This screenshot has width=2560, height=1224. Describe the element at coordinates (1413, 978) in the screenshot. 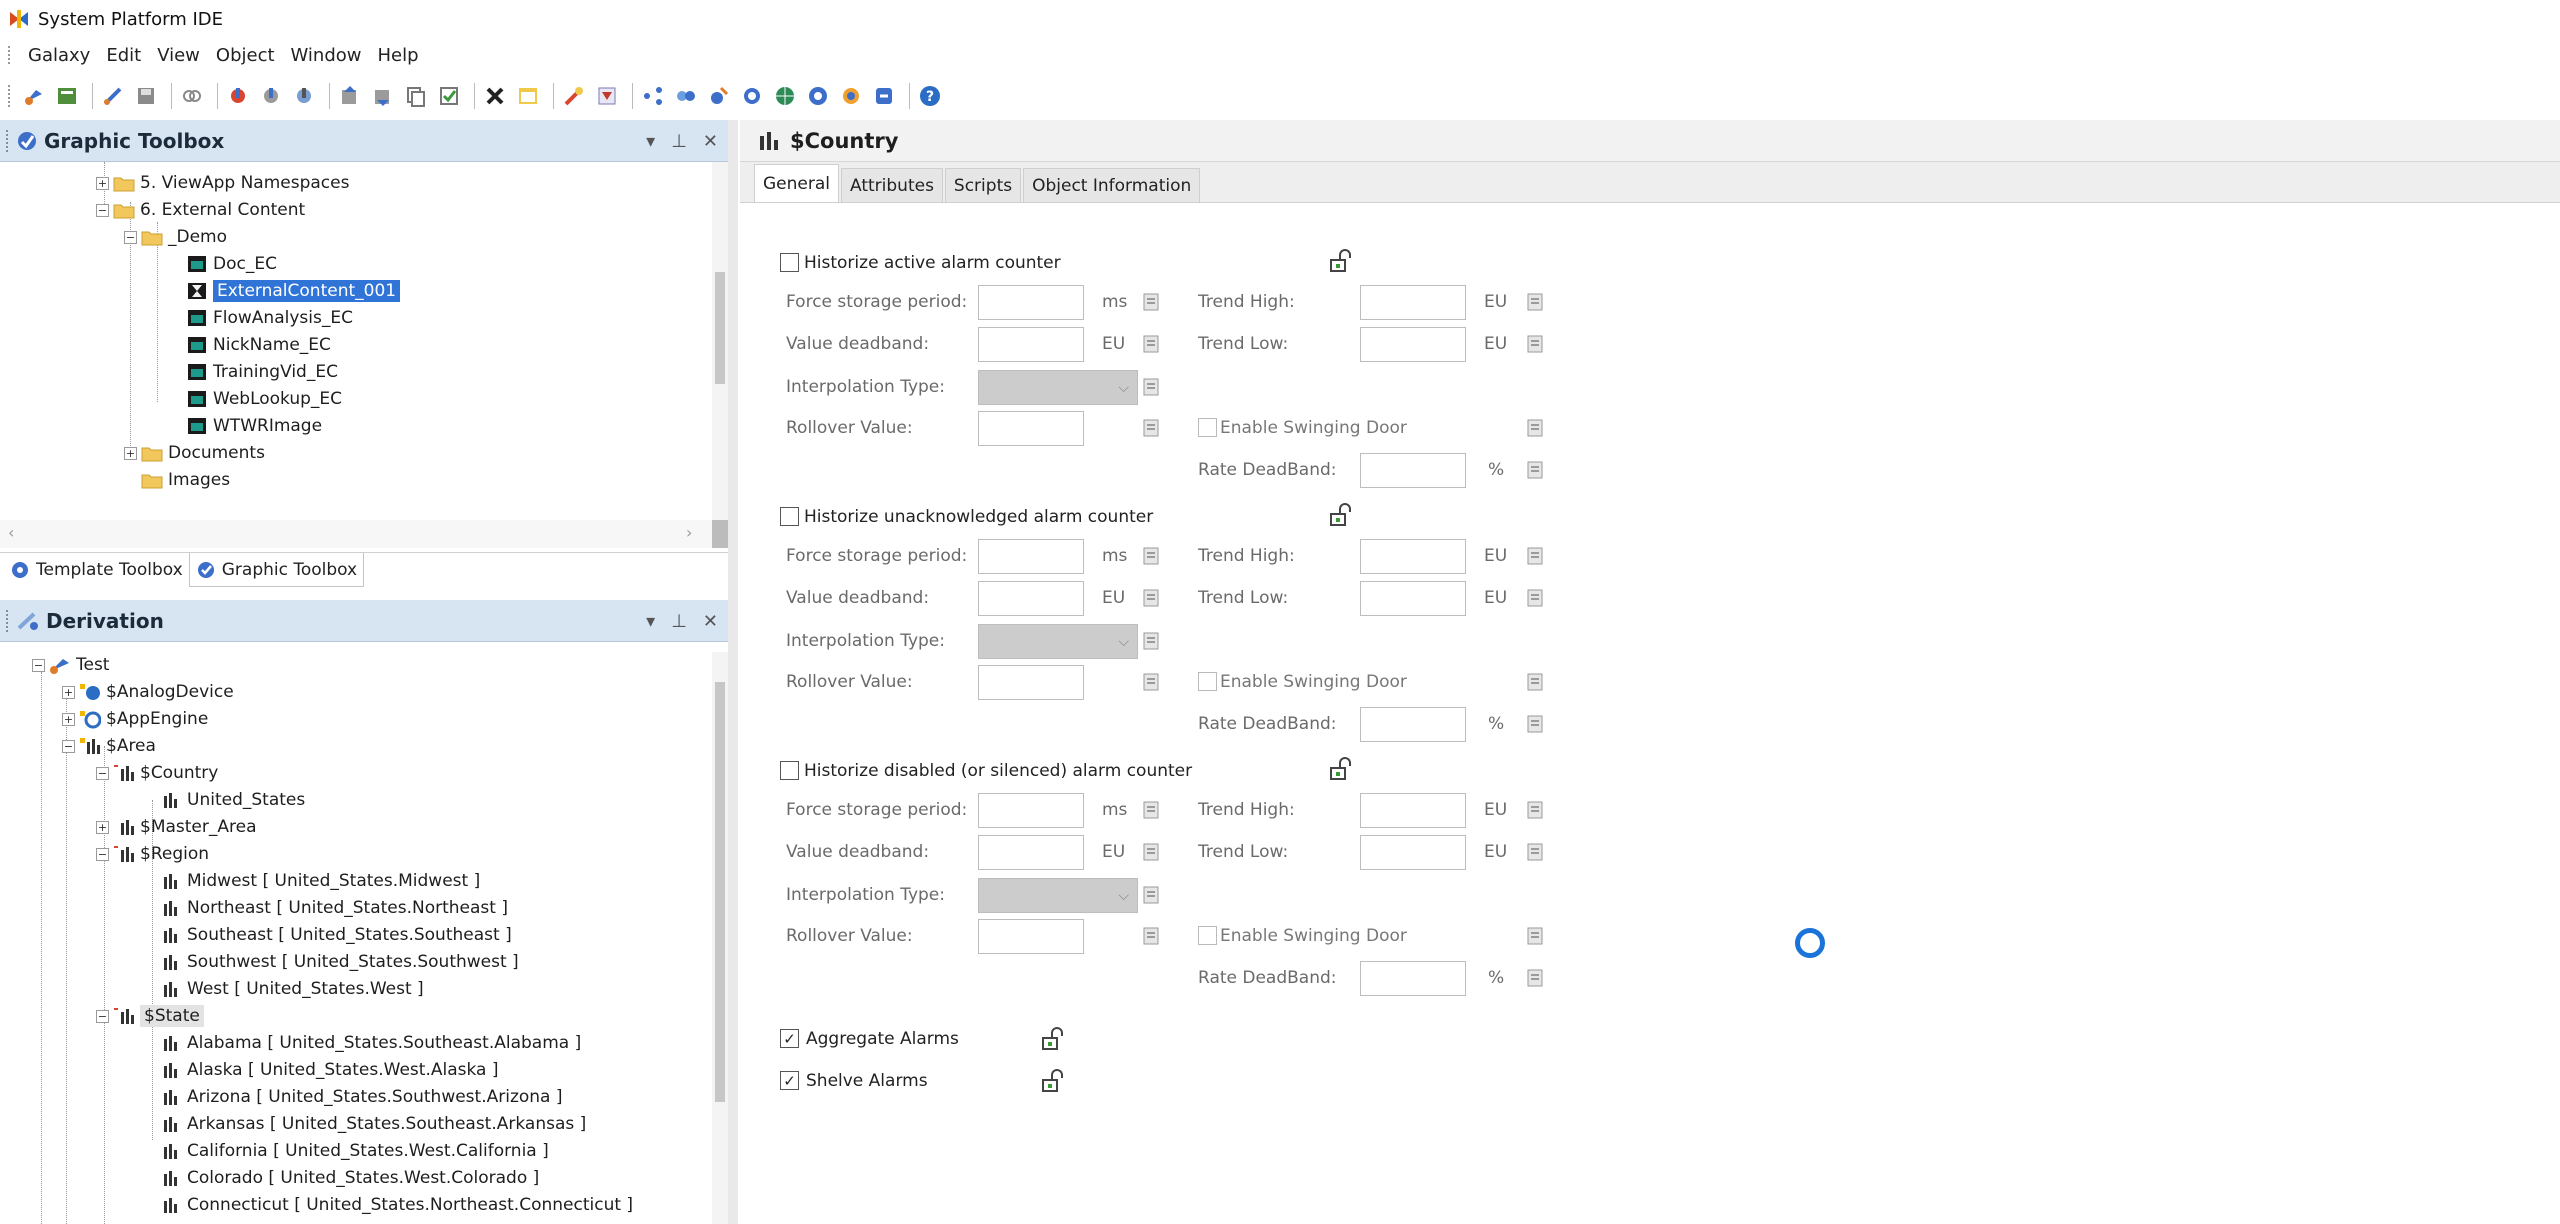

I see `rate-deadband-input` at that location.